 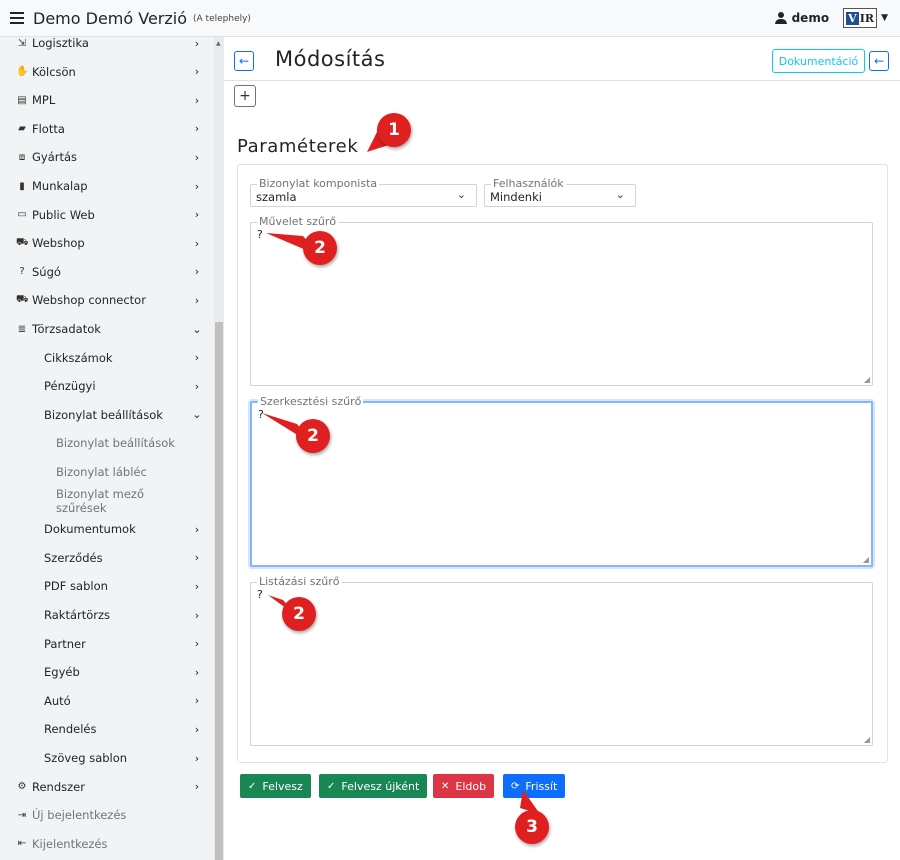 I want to click on file-icon: ▮, so click(x=22, y=186).